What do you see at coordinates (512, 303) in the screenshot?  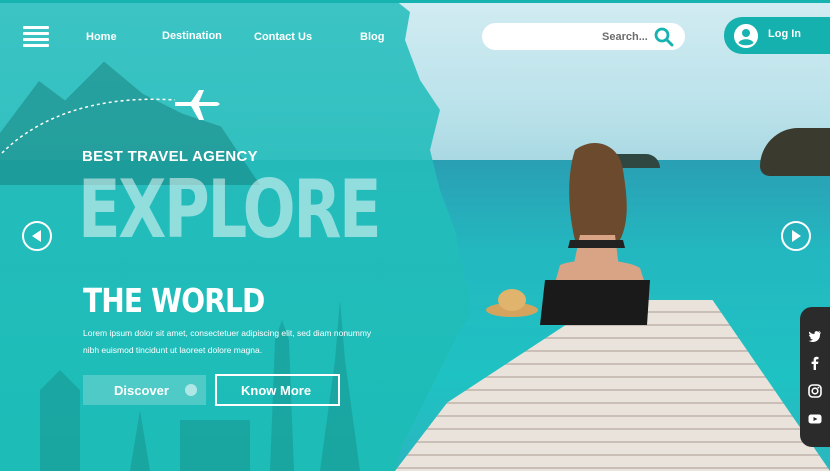 I see `straw-hat-image` at bounding box center [512, 303].